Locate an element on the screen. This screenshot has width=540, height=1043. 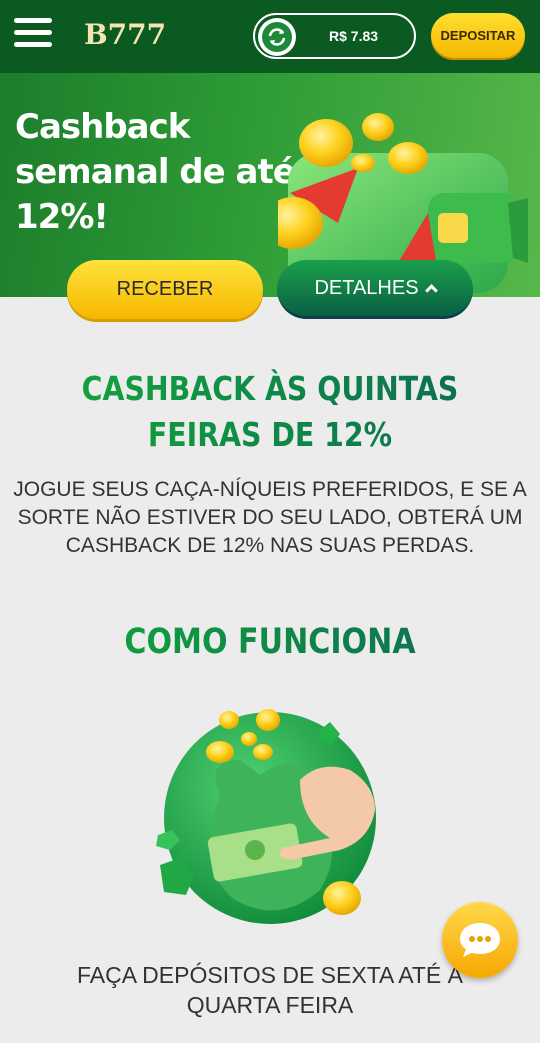
chat-bubble-icon is located at coordinates (480, 940).